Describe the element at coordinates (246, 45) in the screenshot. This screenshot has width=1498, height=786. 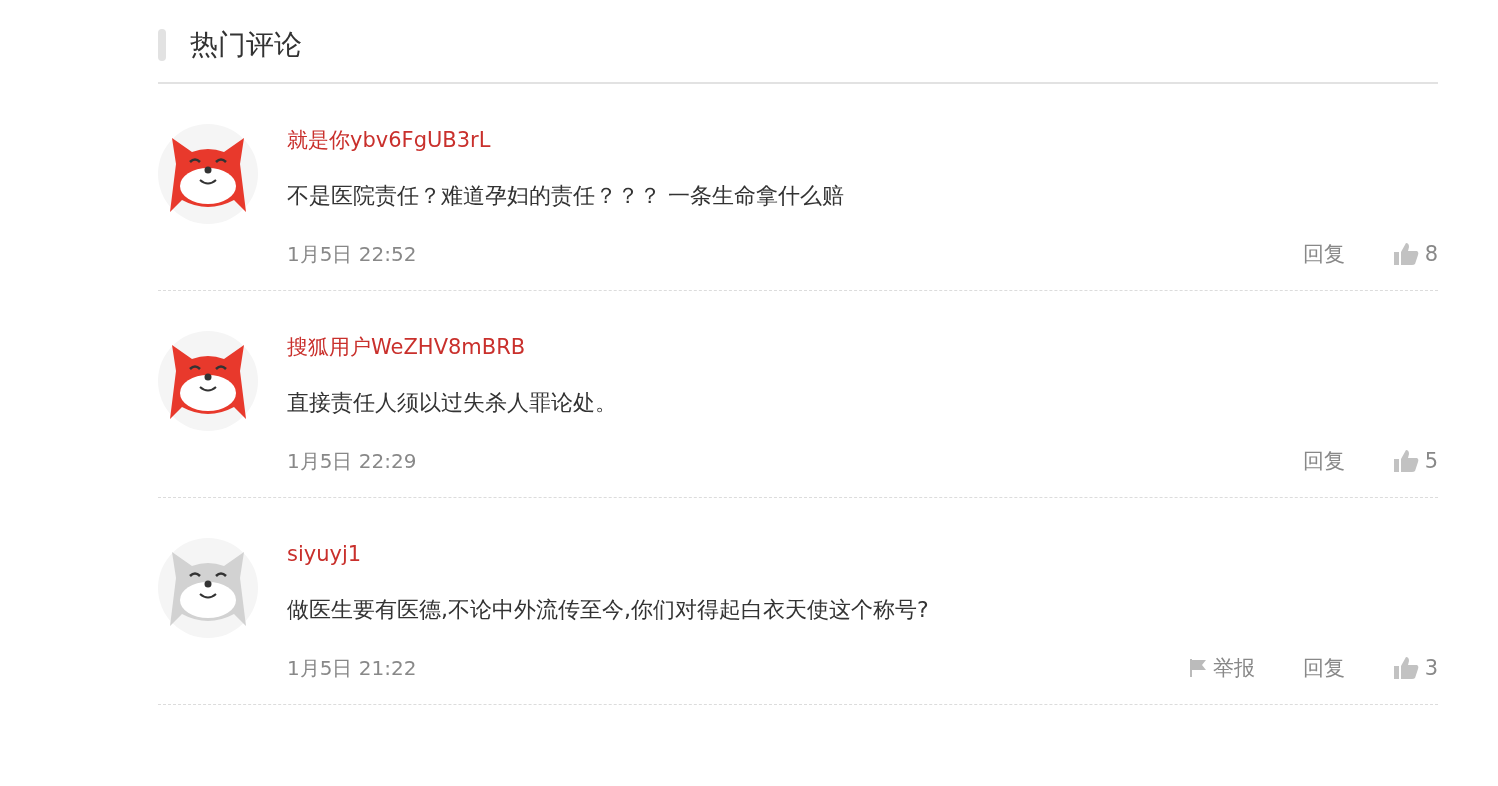
I see `section-title: 热门评论` at that location.